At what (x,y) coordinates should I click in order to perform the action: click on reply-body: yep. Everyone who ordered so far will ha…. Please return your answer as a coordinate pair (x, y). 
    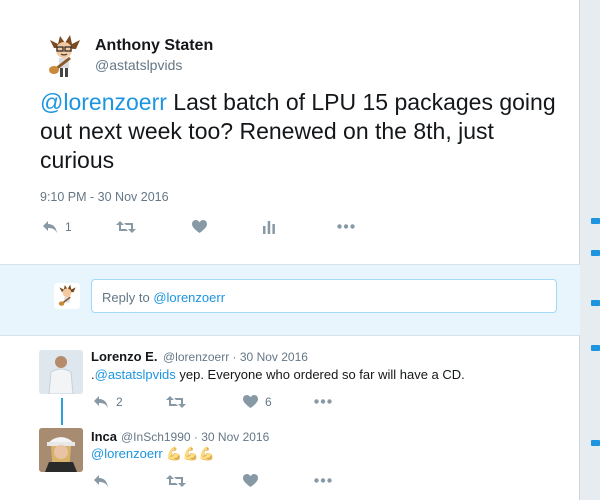
    Looking at the image, I should click on (320, 374).